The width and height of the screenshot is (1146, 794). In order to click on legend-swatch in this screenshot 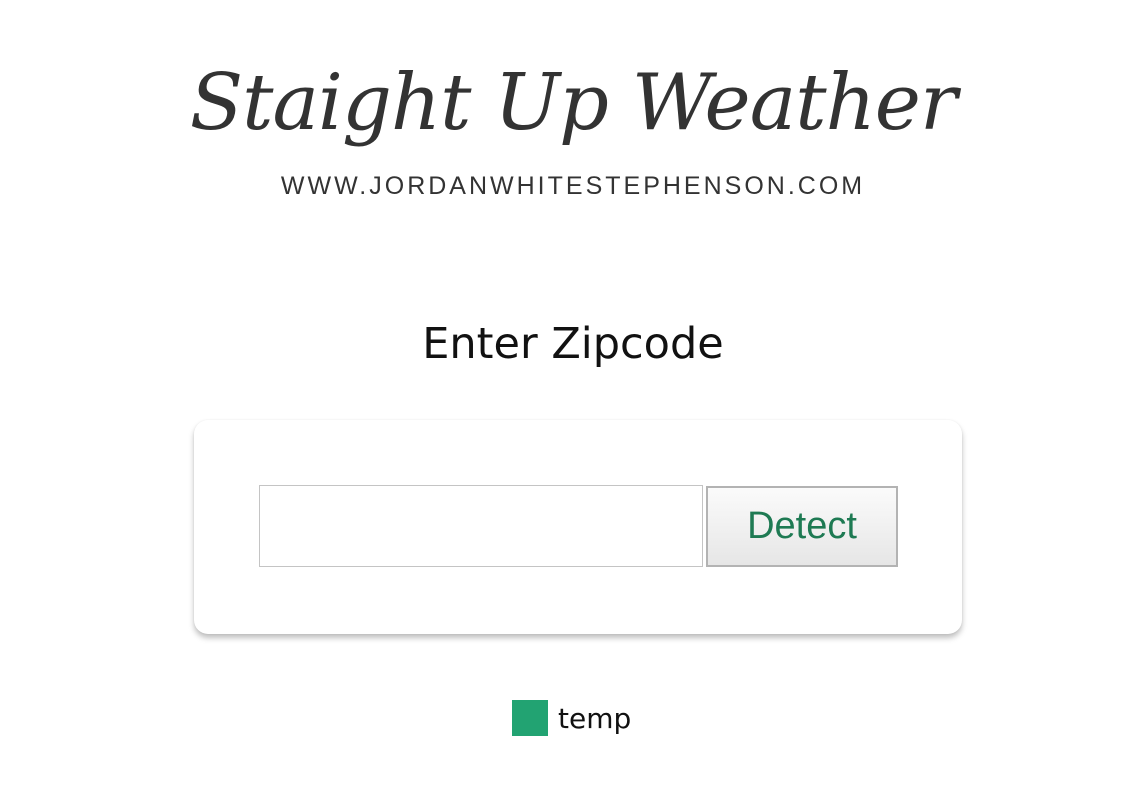, I will do `click(530, 718)`.